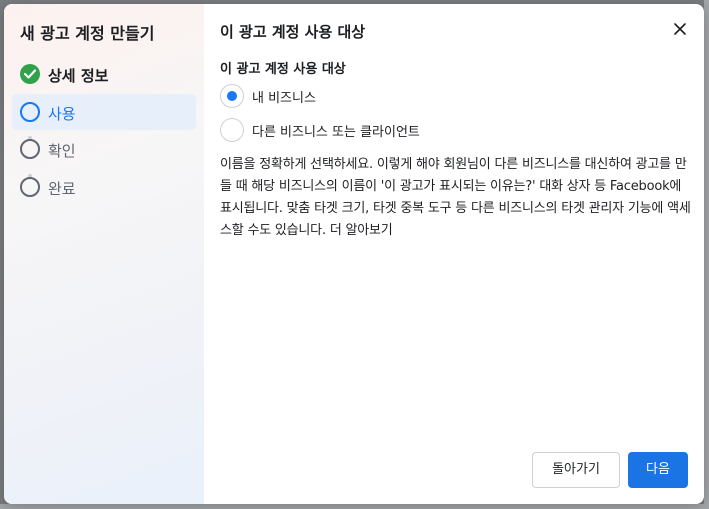 This screenshot has height=509, width=709. What do you see at coordinates (284, 98) in the screenshot?
I see `option-label: 내 비즈니스` at bounding box center [284, 98].